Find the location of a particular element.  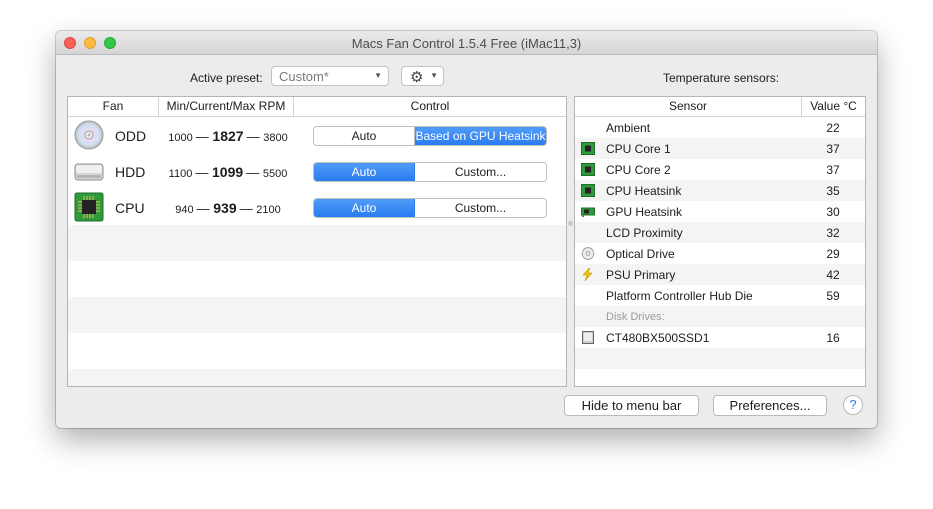

fan-current-rpm: 1827 is located at coordinates (228, 136).